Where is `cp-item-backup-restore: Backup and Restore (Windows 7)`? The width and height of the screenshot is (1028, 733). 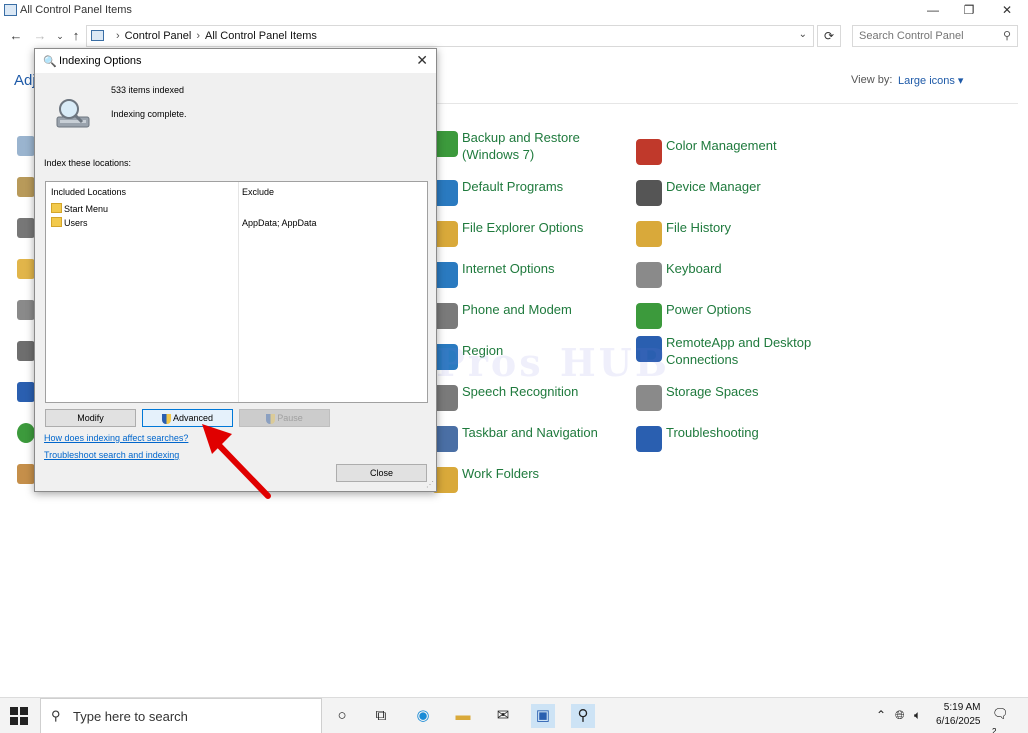 cp-item-backup-restore: Backup and Restore (Windows 7) is located at coordinates (522, 147).